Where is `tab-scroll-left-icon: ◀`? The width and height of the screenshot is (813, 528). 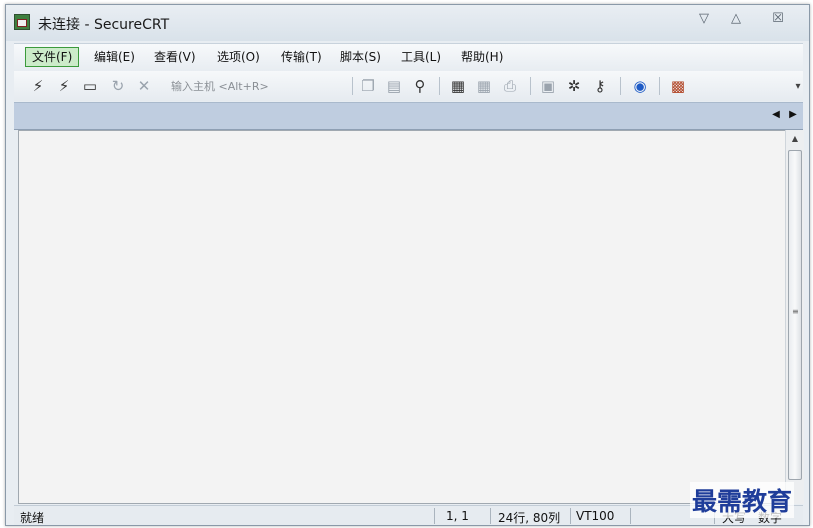 tab-scroll-left-icon: ◀ is located at coordinates (776, 115).